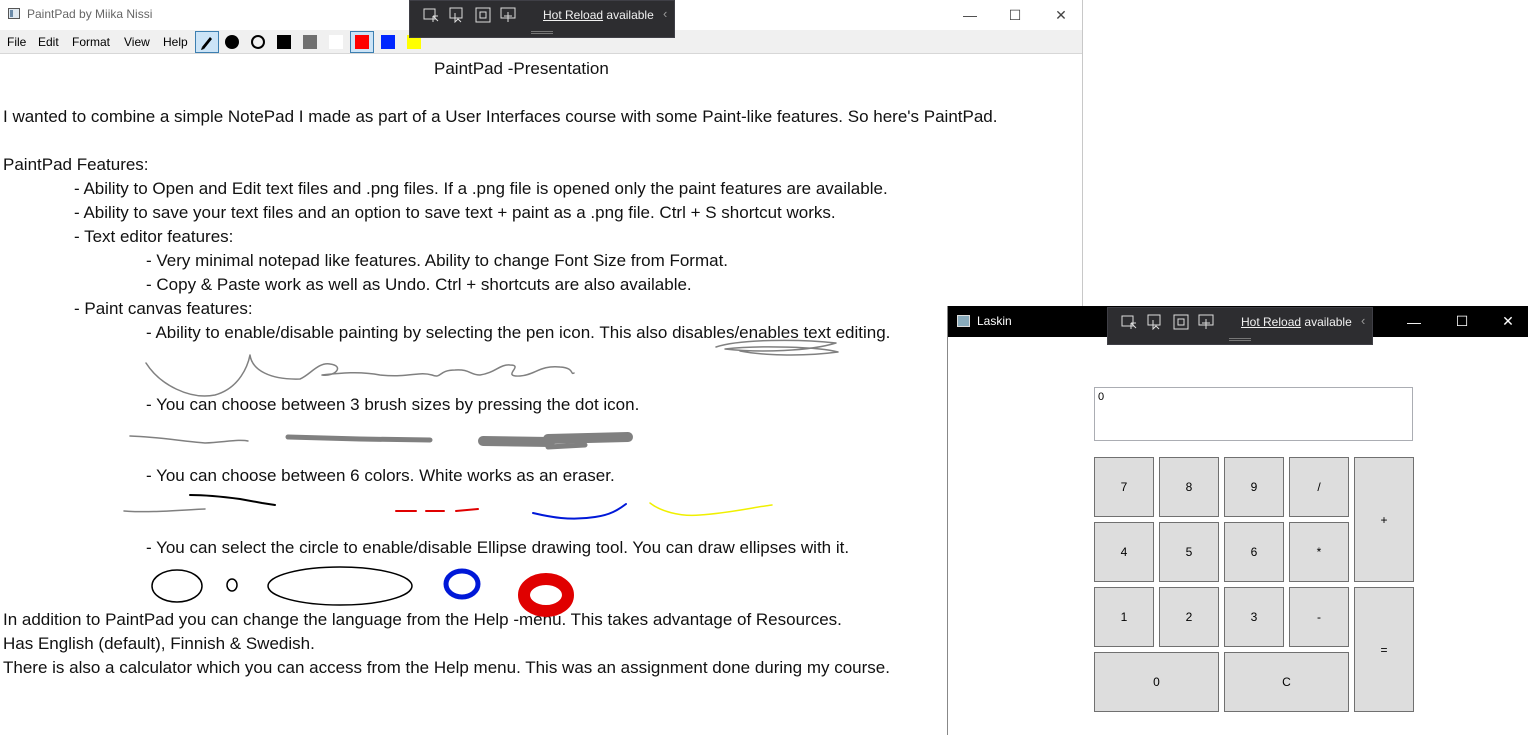 Image resolution: width=1528 pixels, height=735 pixels. Describe the element at coordinates (1384, 519) in the screenshot. I see `key-plus: +` at that location.